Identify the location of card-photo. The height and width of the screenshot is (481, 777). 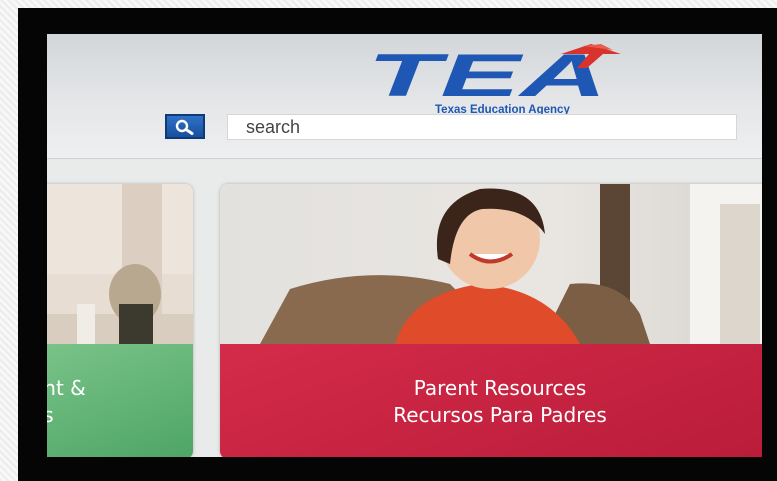
(120, 264).